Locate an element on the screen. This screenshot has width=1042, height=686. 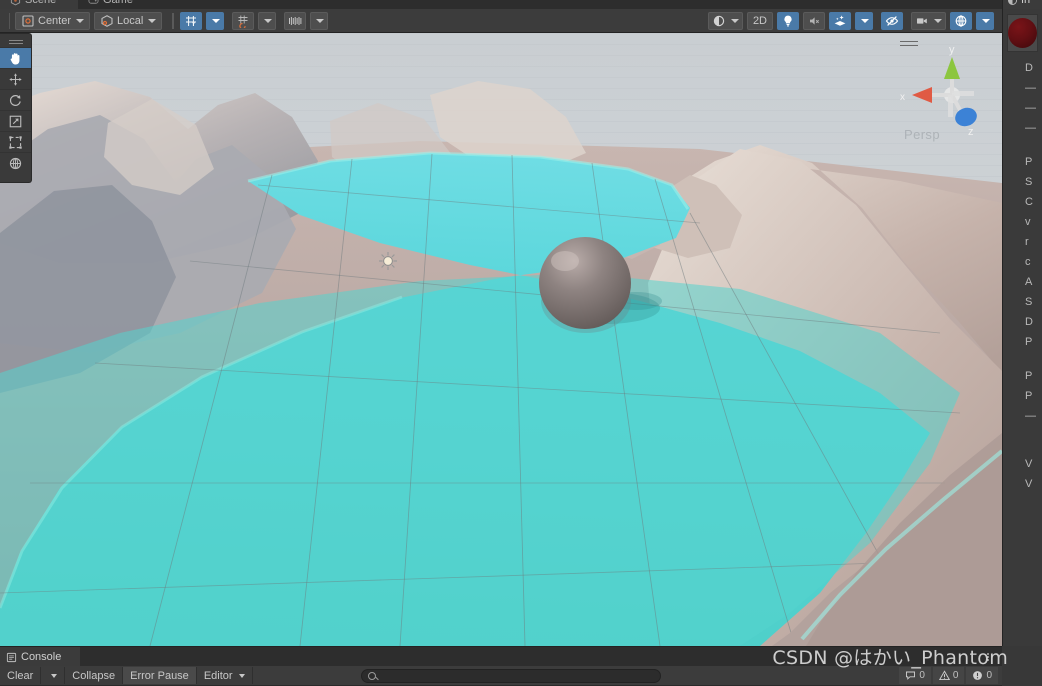
warning-count-value: 0 is located at coordinates (955, 675).